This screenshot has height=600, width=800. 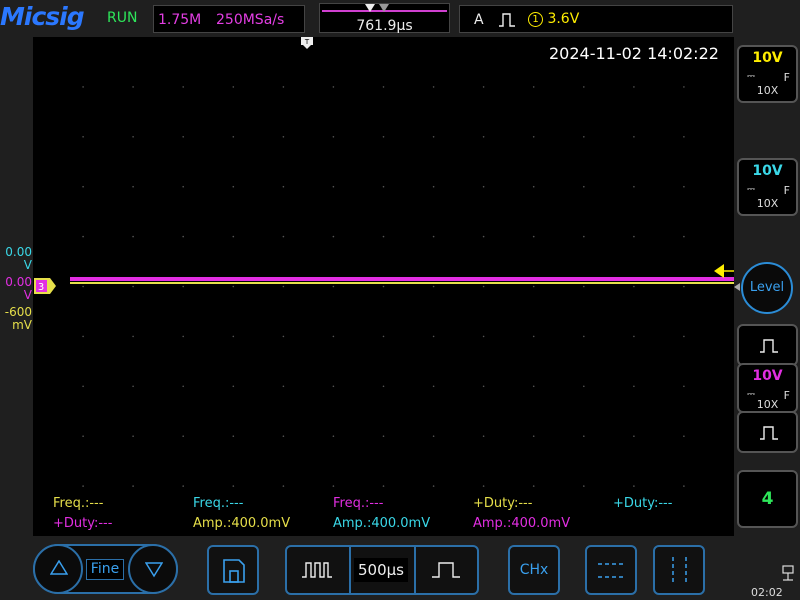 I want to click on ch1-offset-unit: mV, so click(x=22, y=325).